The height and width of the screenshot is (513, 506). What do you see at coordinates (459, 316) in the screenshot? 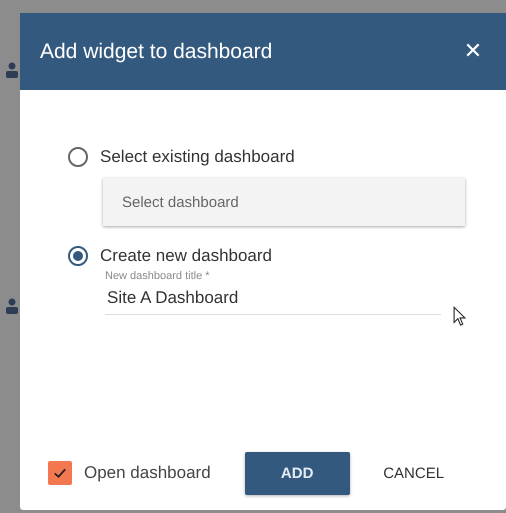
I see `mouse-pointer-icon` at bounding box center [459, 316].